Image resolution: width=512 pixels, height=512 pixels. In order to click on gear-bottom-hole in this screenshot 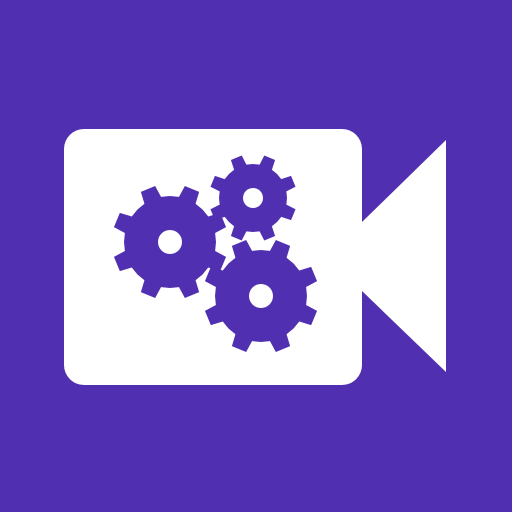, I will do `click(261, 296)`.